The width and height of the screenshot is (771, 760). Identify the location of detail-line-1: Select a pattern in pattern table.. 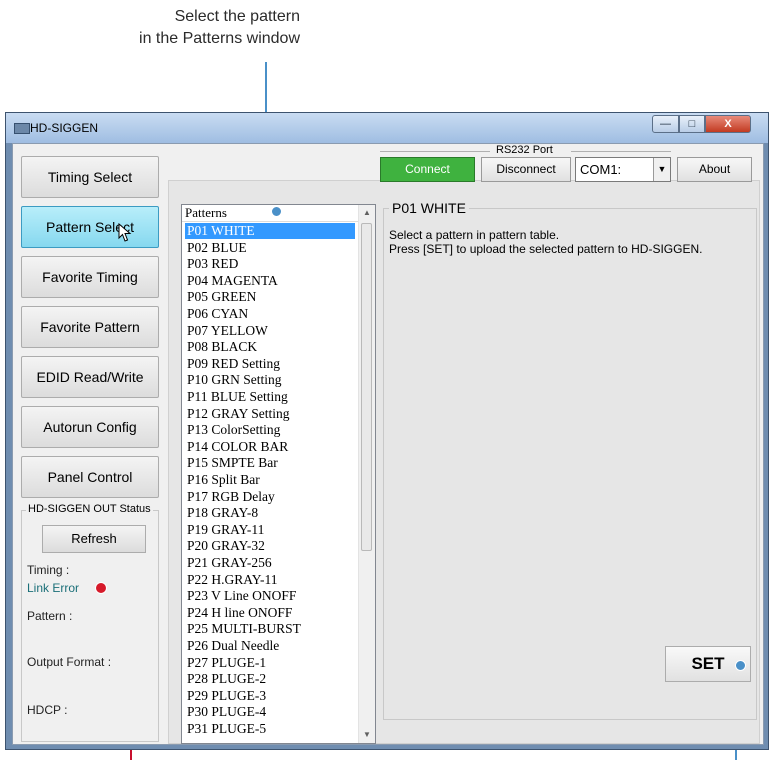
(474, 235).